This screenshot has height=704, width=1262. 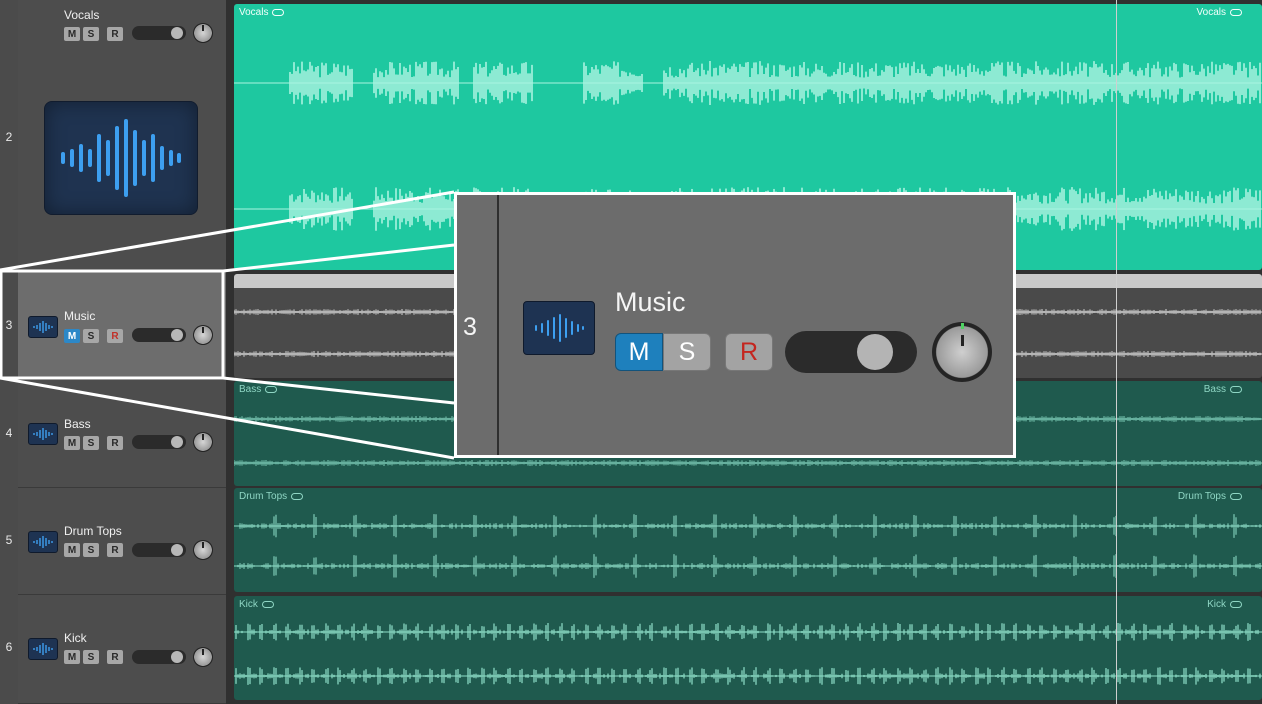 I want to click on mute-button: M, so click(x=639, y=352).